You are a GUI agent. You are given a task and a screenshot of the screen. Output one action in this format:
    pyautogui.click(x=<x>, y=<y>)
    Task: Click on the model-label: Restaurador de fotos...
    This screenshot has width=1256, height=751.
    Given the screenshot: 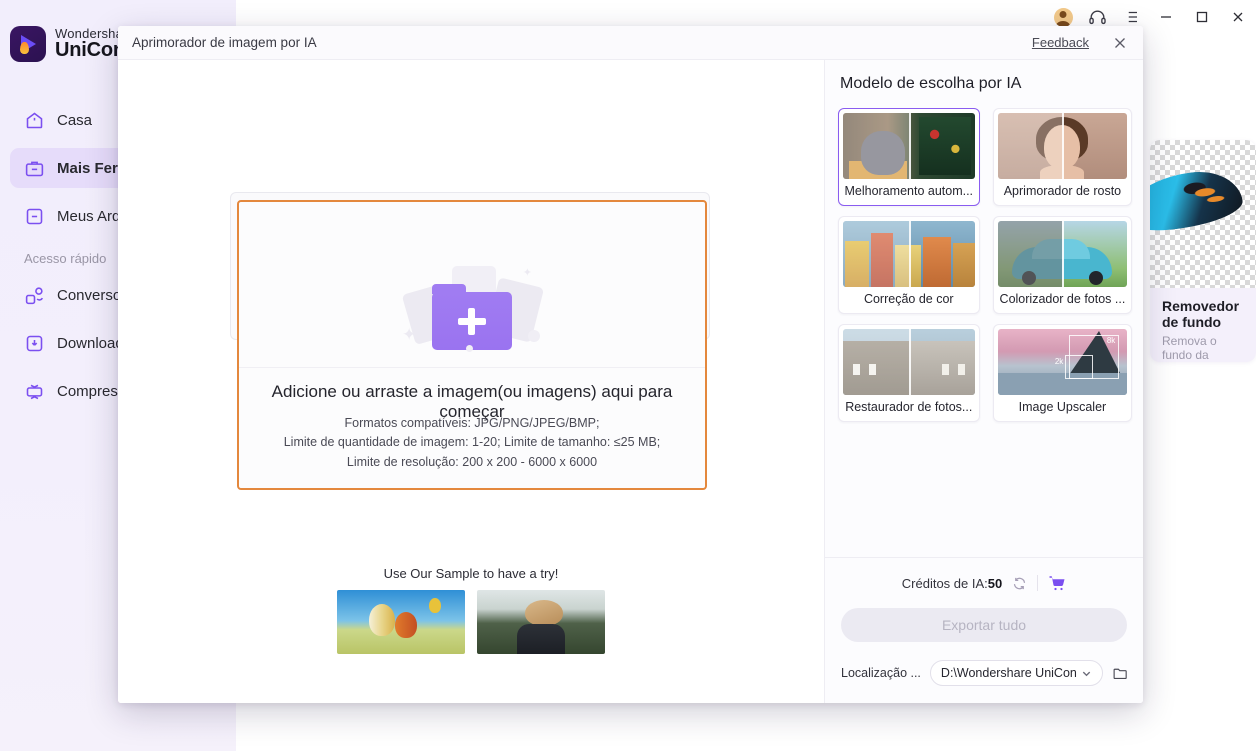 What is the action you would take?
    pyautogui.click(x=909, y=407)
    